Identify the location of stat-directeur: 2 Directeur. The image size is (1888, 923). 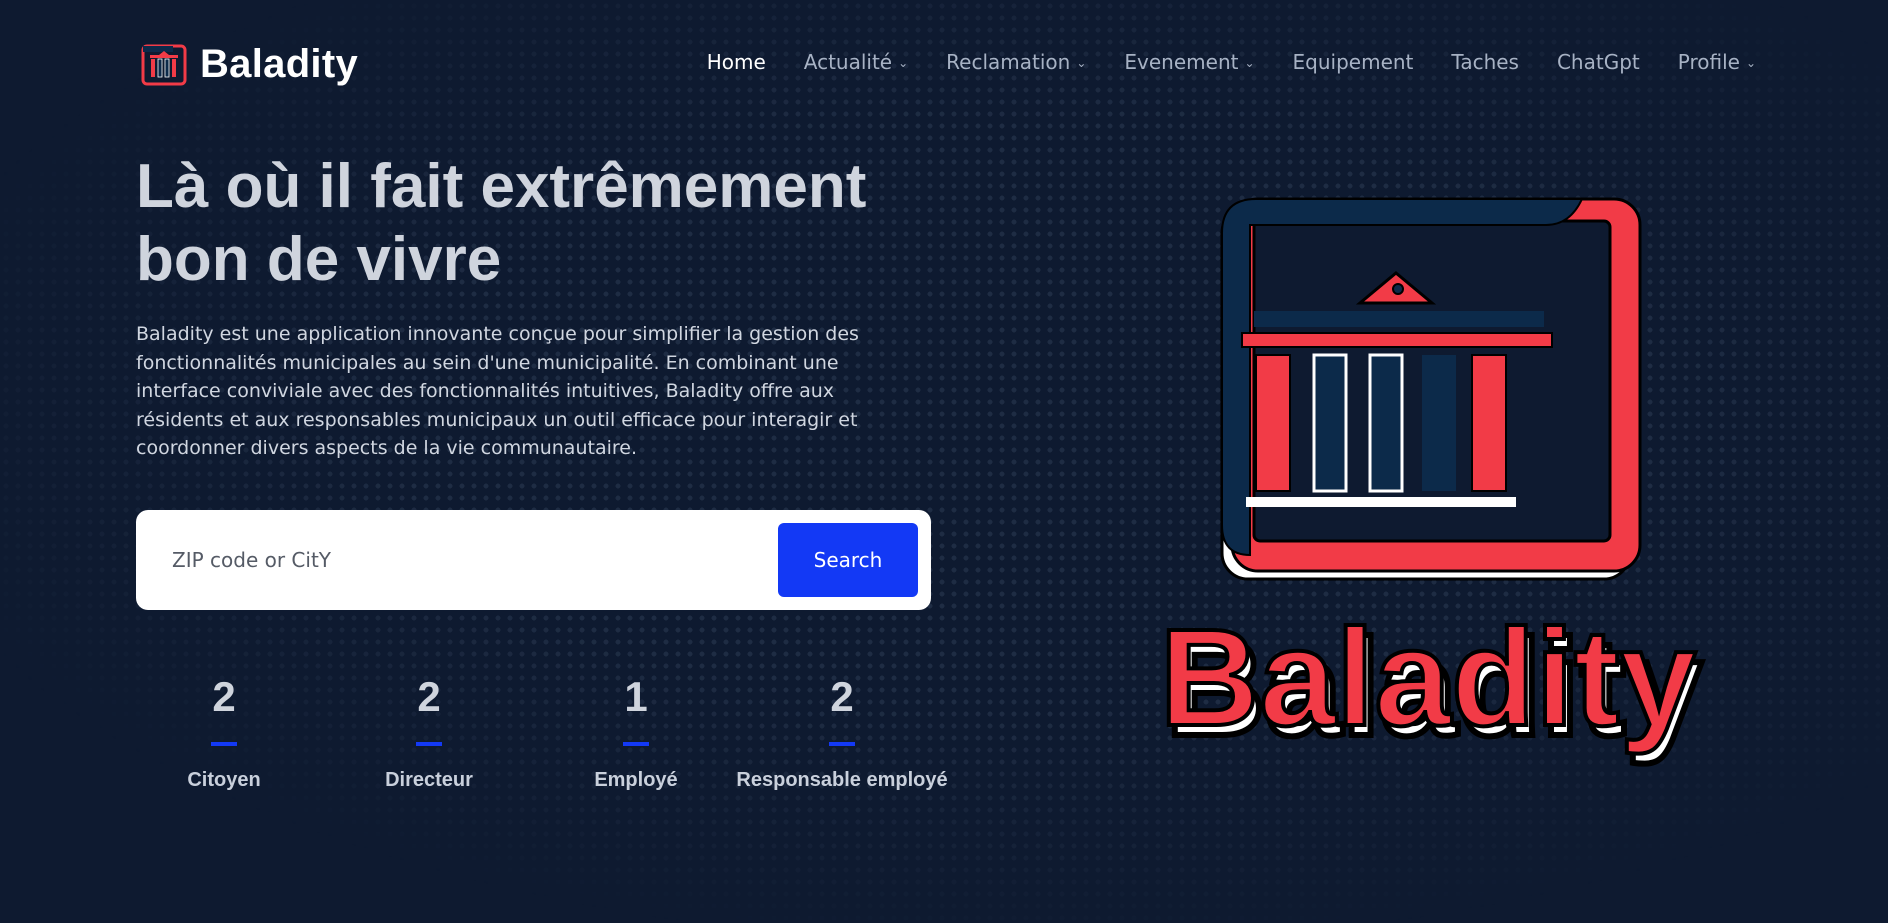
(429, 735).